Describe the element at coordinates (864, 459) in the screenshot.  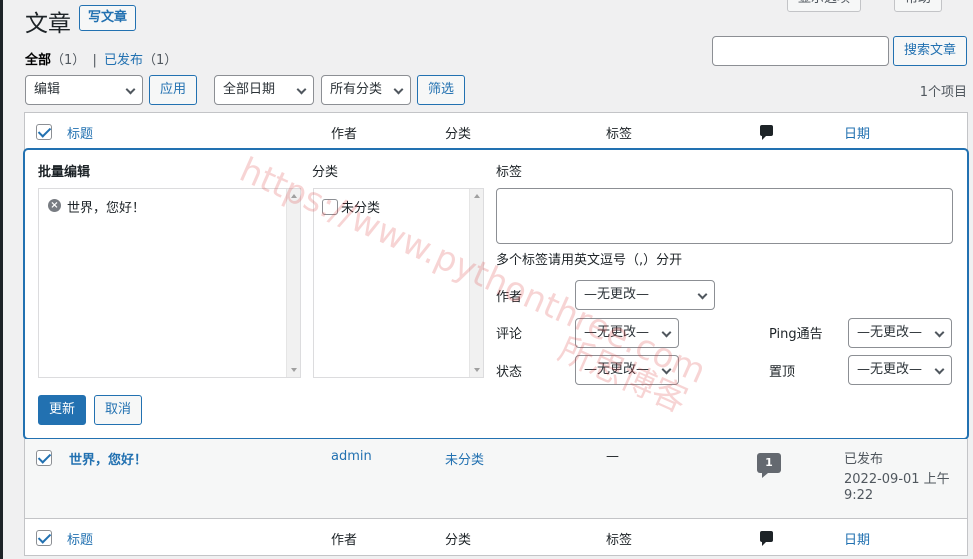
I see `post-status: 已发布` at that location.